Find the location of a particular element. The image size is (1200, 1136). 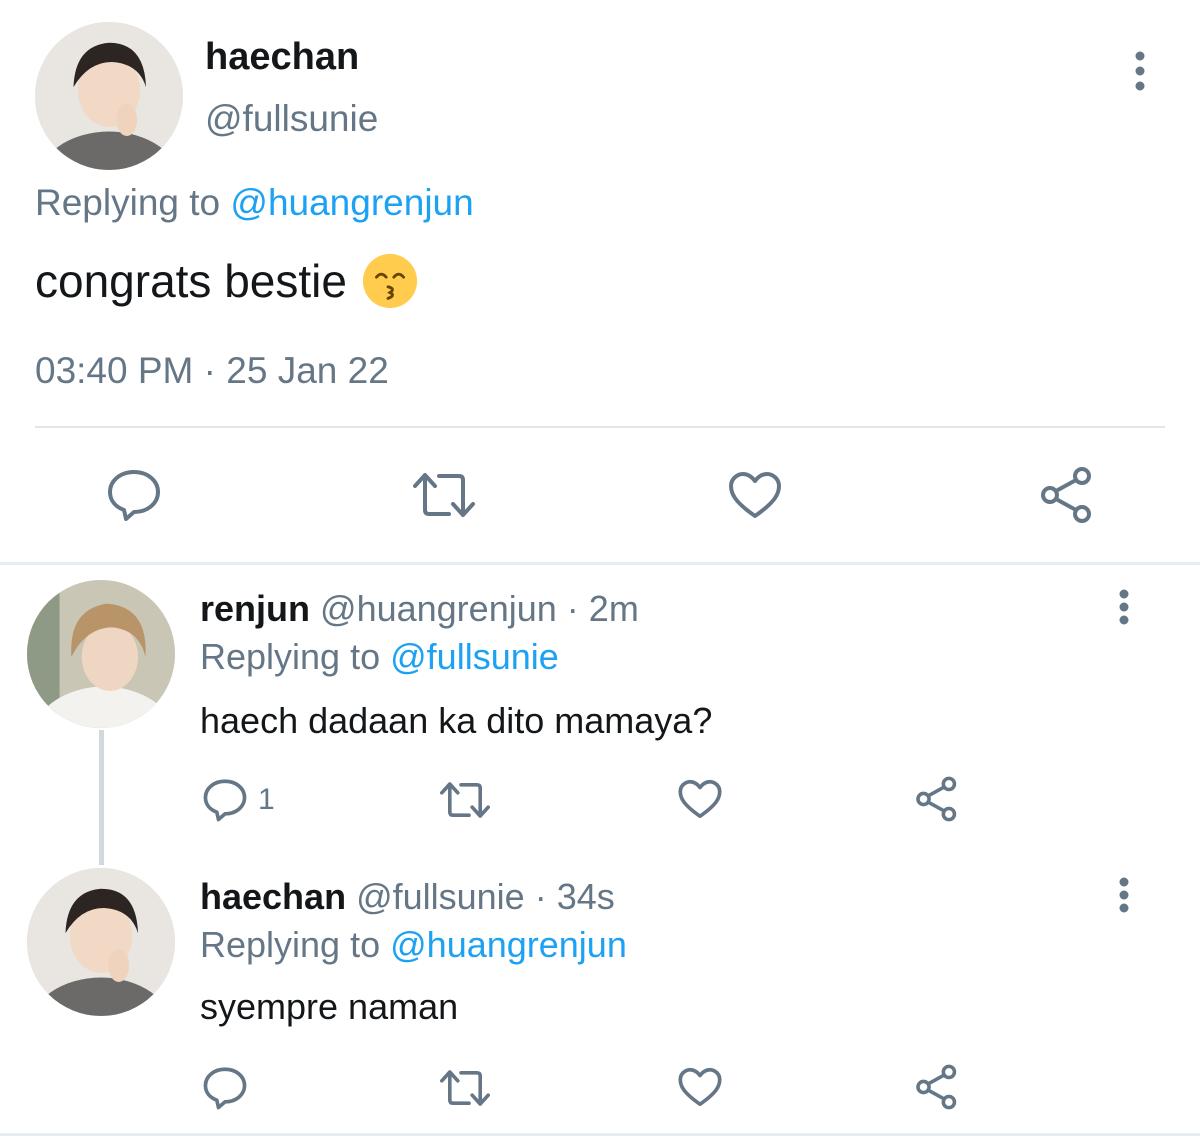

reply-text: haech dadaan ka dito mamaya? is located at coordinates (456, 720).